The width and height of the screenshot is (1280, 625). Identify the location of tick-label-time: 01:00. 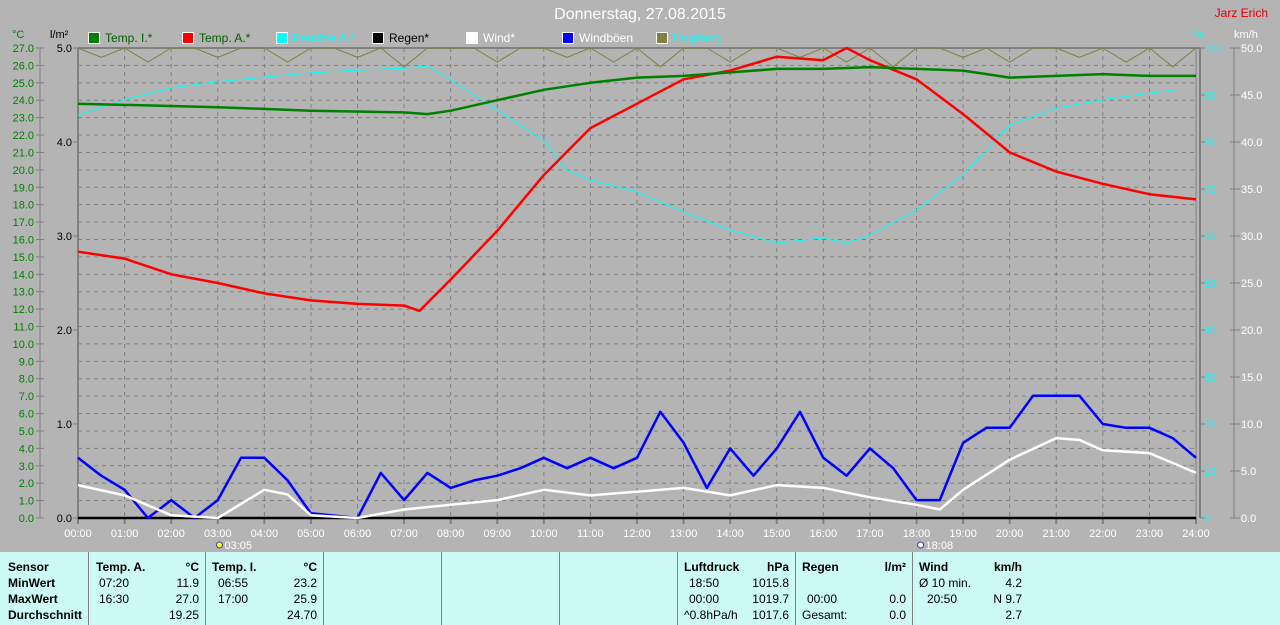
(125, 534).